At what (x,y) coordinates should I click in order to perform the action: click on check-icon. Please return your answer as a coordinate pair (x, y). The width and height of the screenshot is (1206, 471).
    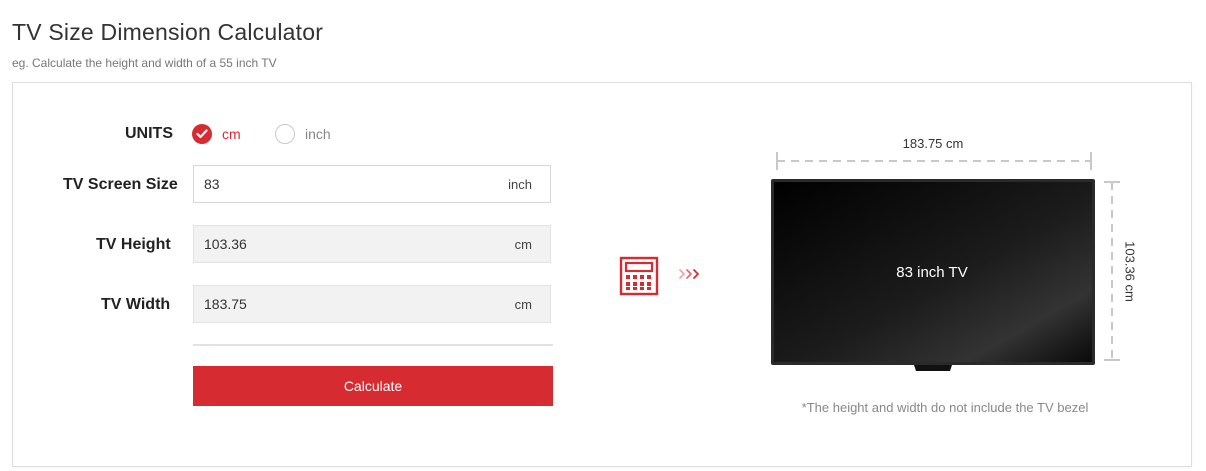
    Looking at the image, I should click on (202, 134).